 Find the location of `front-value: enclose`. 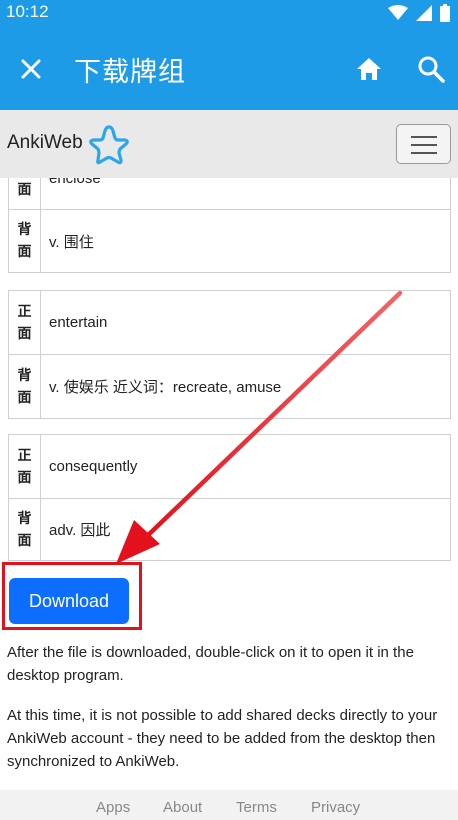

front-value: enclose is located at coordinates (245, 194).